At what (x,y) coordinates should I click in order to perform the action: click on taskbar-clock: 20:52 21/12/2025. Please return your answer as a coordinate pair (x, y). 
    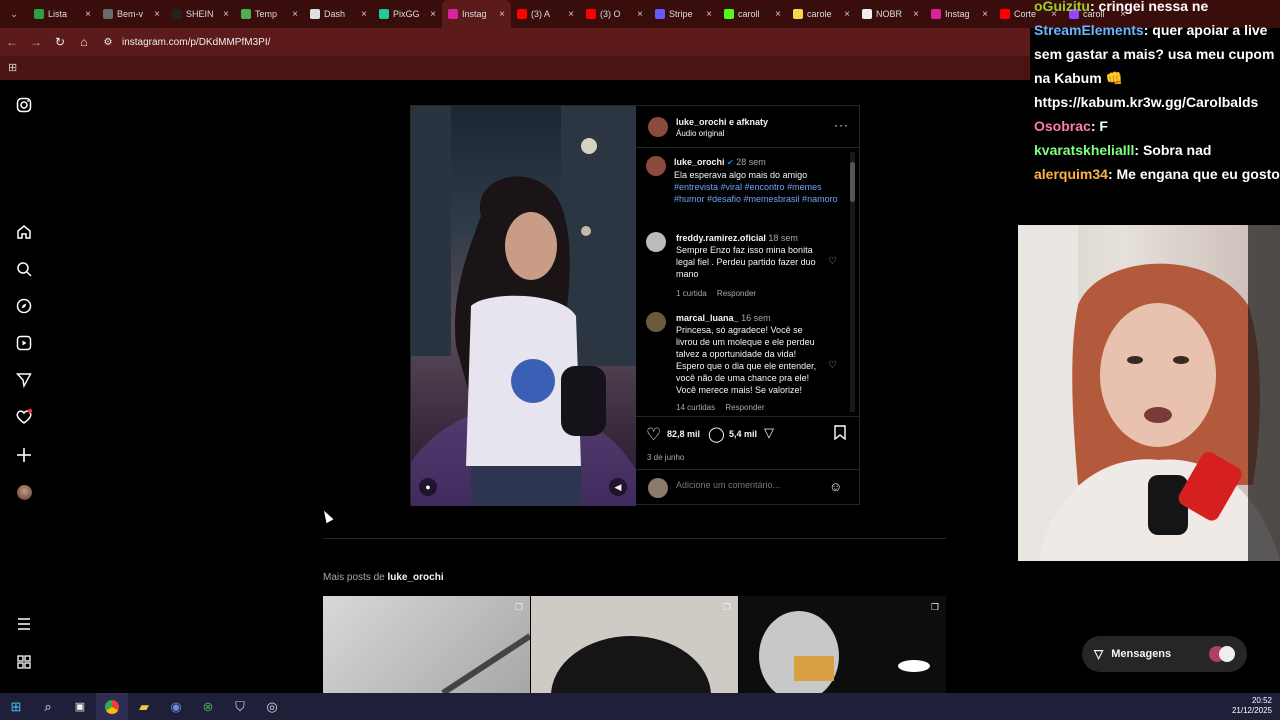
    Looking at the image, I should click on (1252, 706).